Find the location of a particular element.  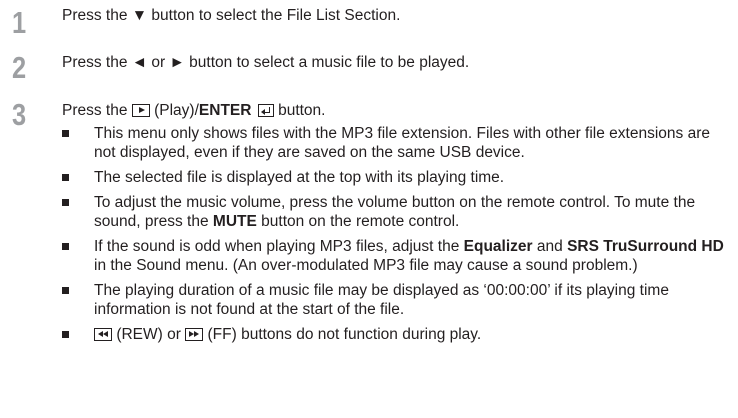

rewind-button-icon is located at coordinates (103, 334).